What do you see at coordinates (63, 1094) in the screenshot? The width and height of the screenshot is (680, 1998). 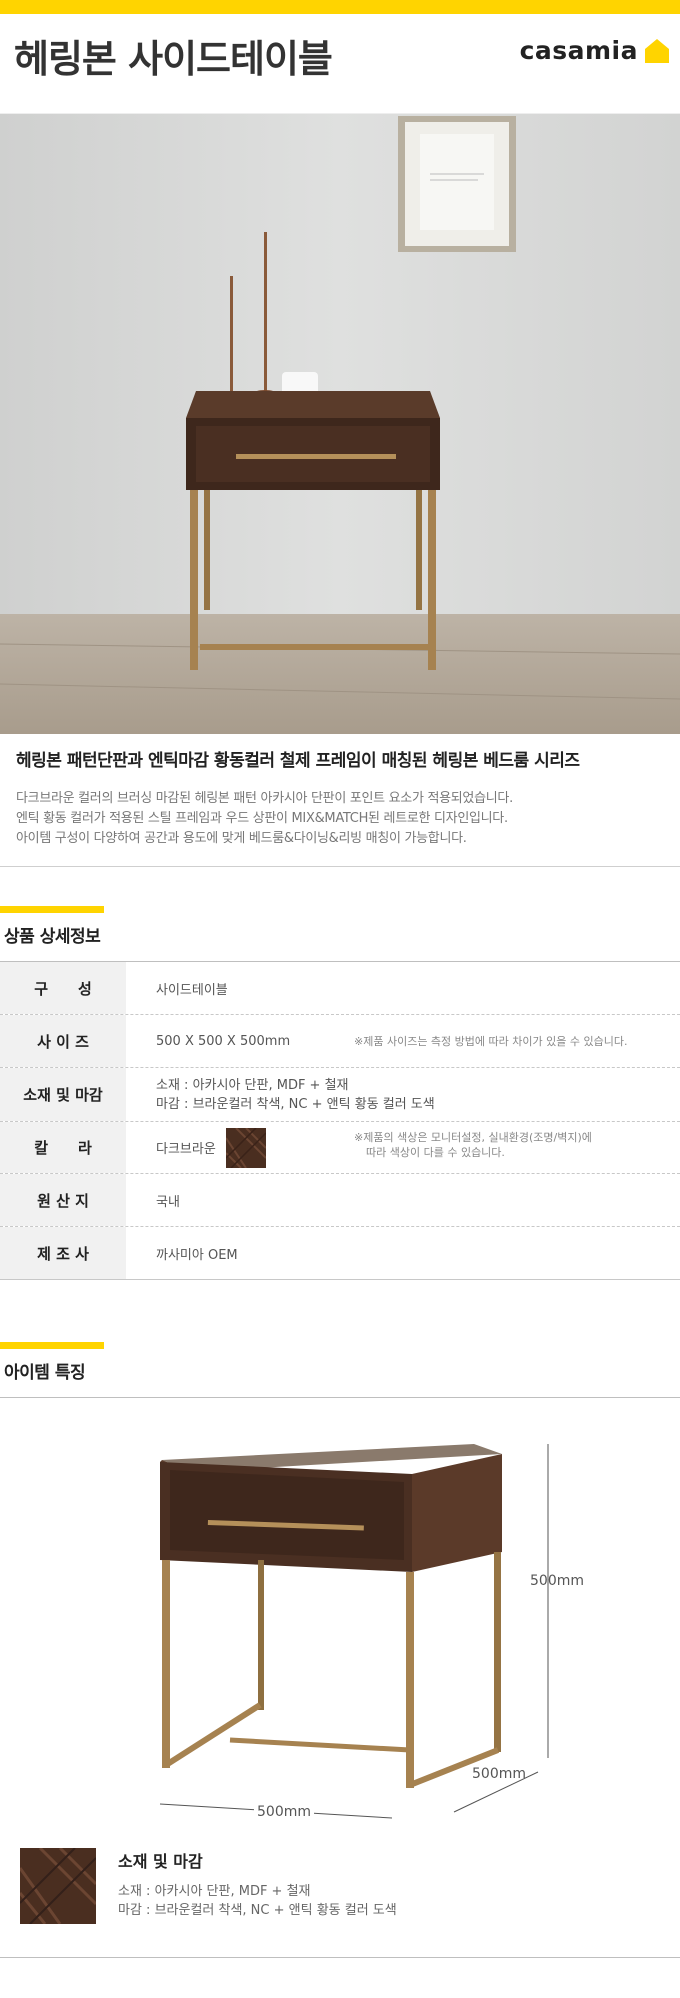 I see `spec-label: 소재 및 마감` at bounding box center [63, 1094].